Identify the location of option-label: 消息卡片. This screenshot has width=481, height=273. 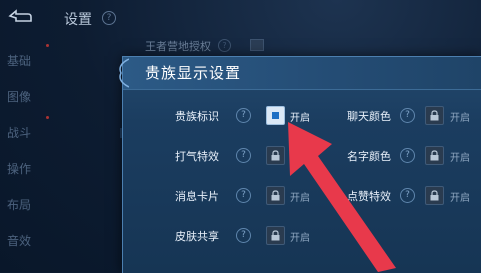
(197, 196).